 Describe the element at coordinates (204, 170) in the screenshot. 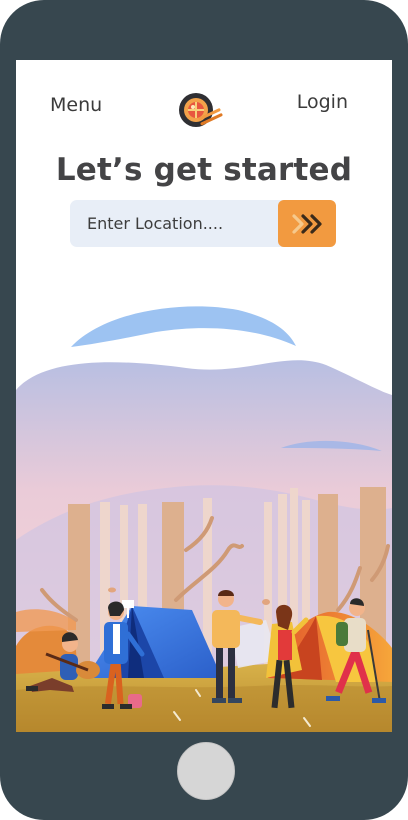

I see `page-title: Let’s get started` at that location.